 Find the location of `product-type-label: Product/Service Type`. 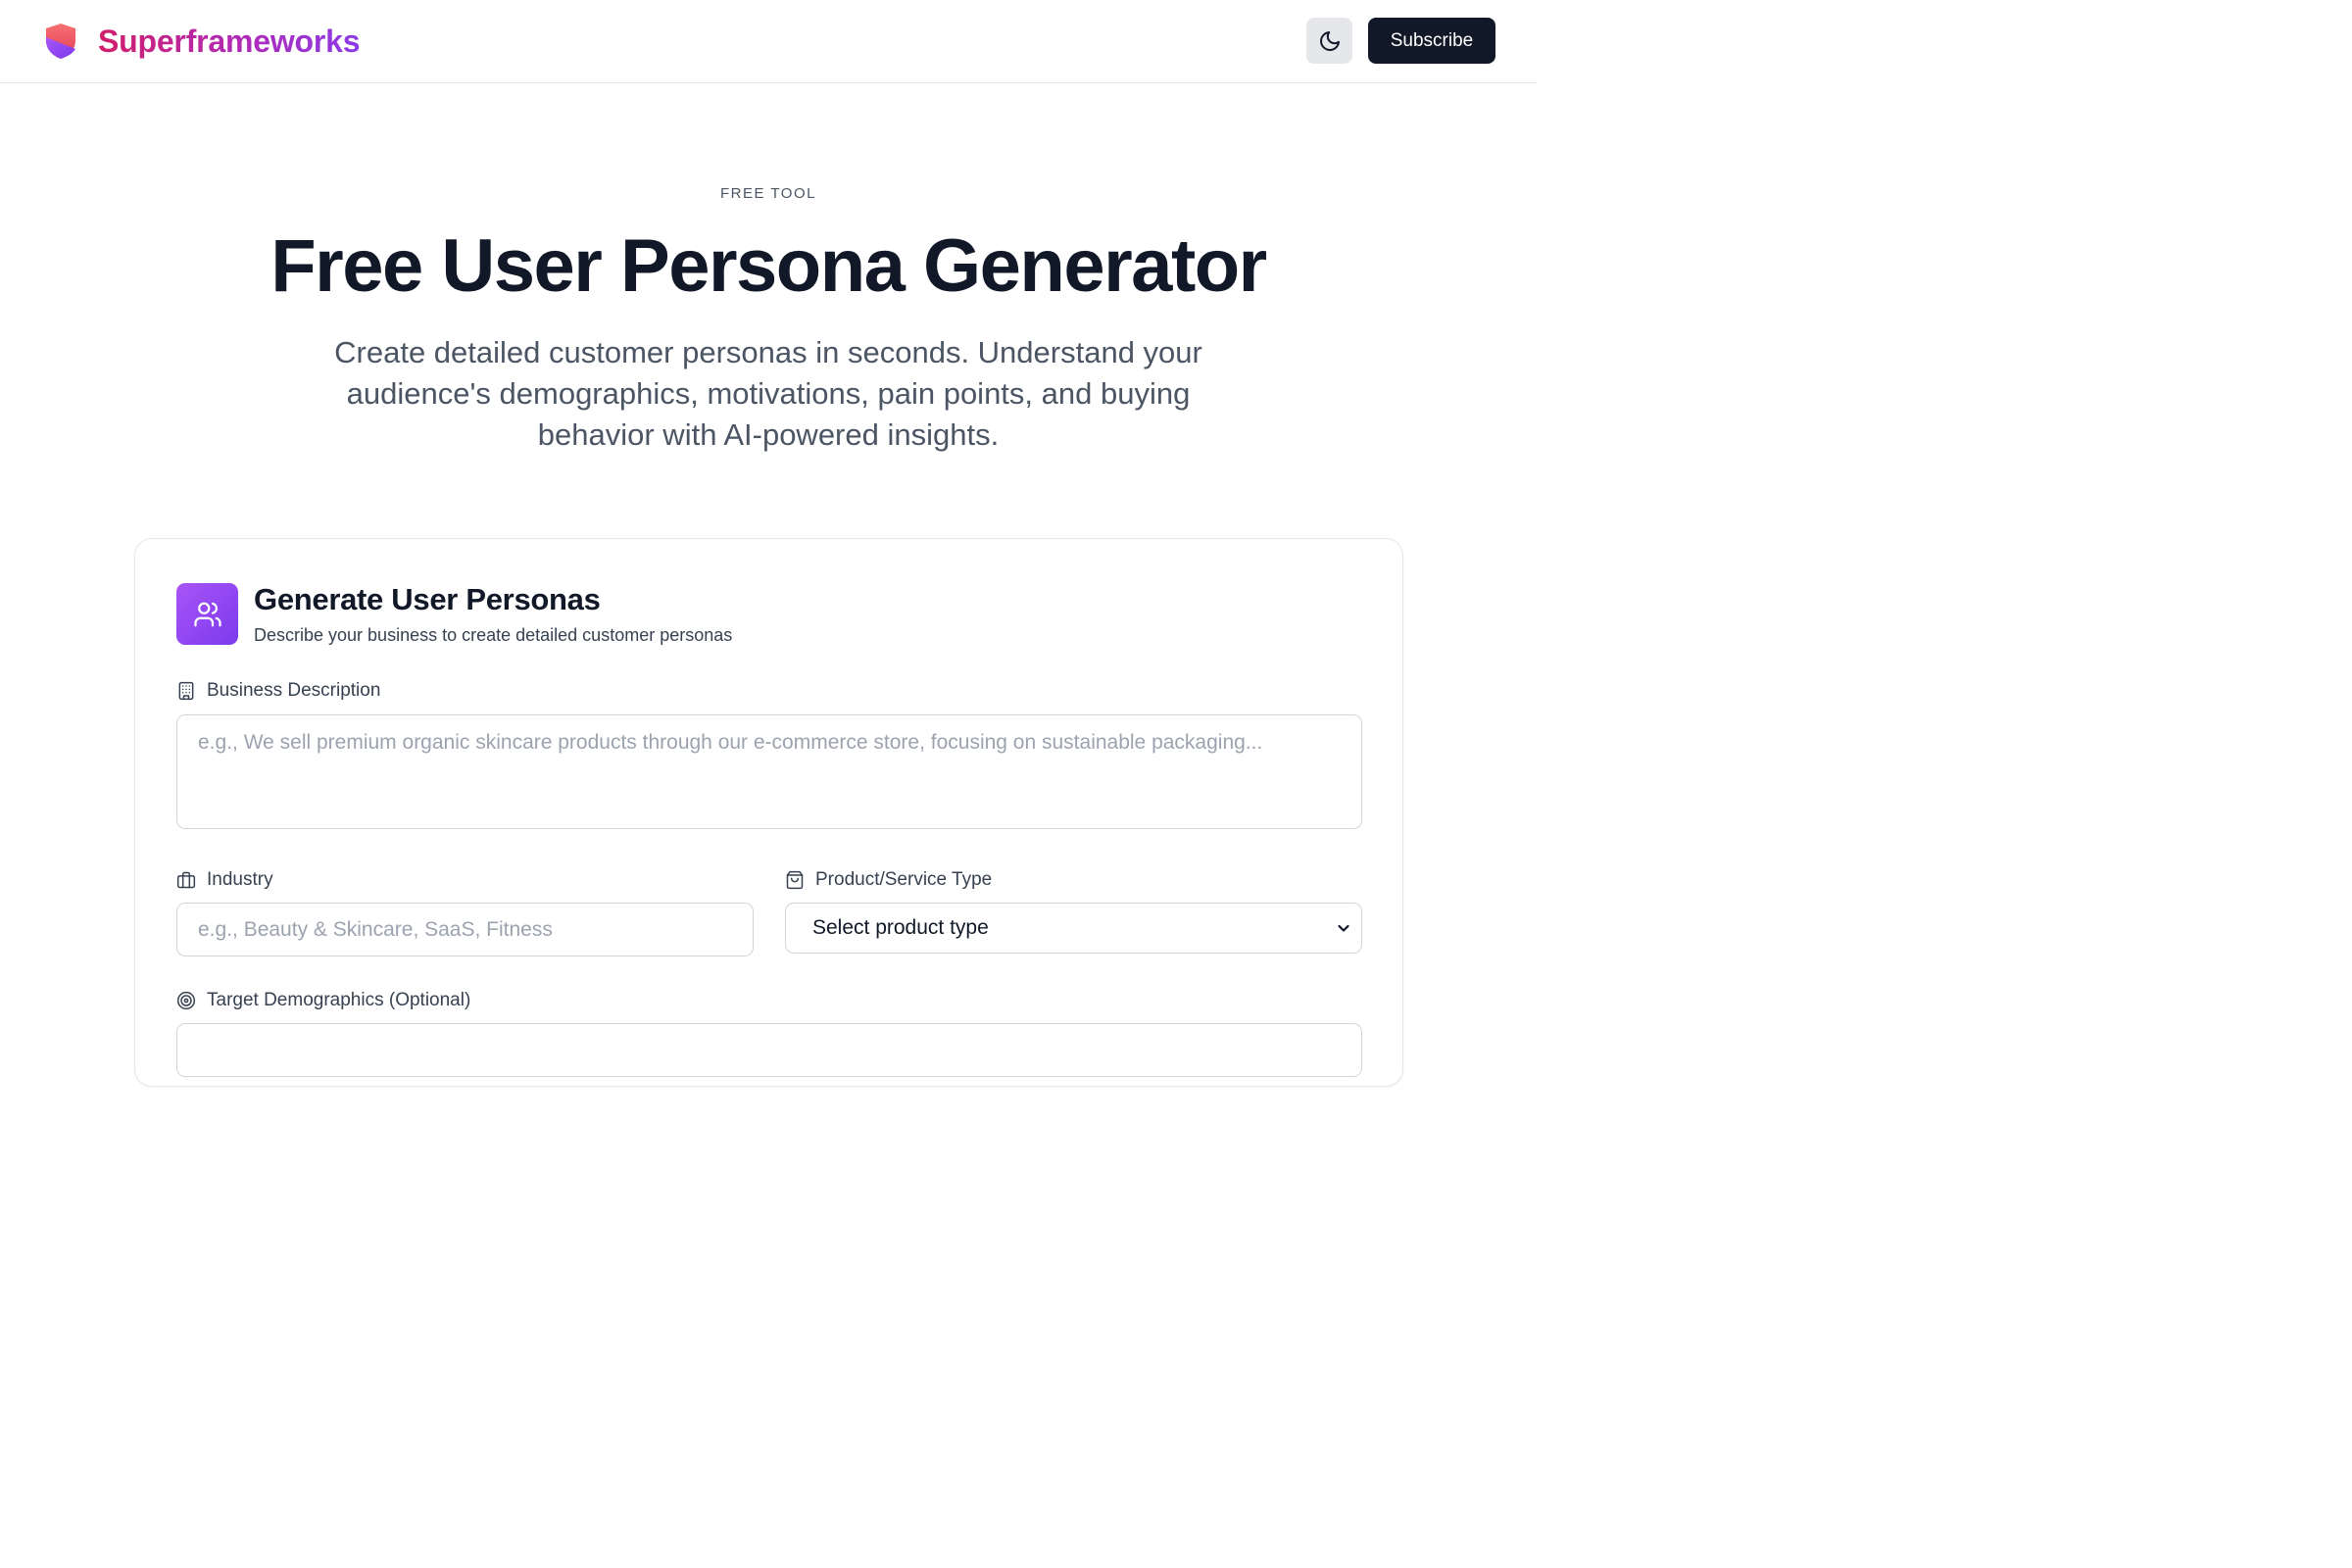

product-type-label: Product/Service Type is located at coordinates (888, 880).